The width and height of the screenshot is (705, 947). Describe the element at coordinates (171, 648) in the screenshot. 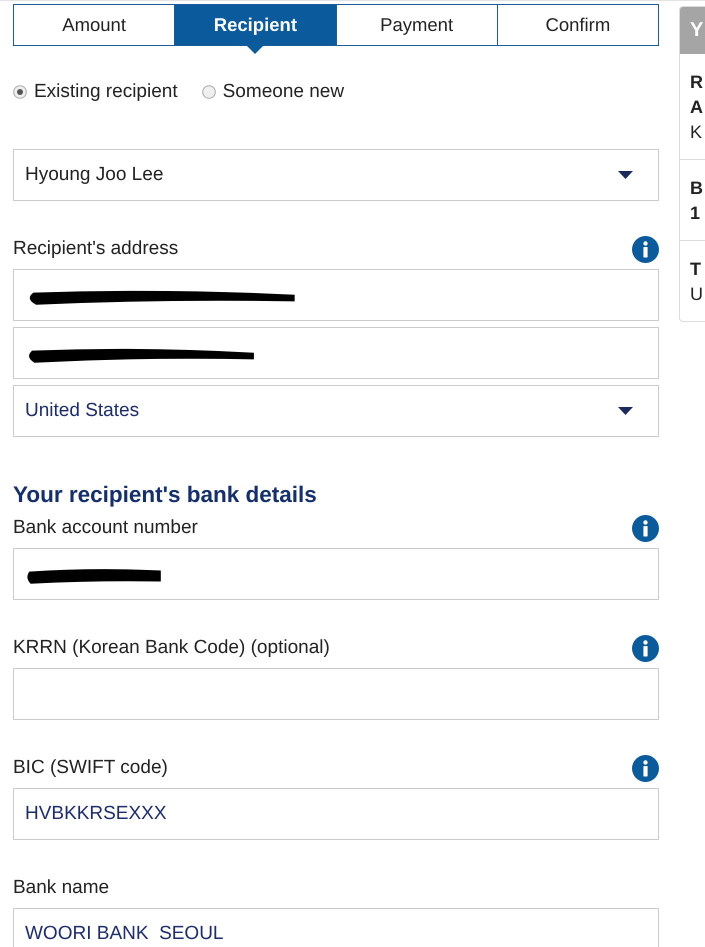

I see `field-label: KRRN (Korean Bank Code) (optional)` at that location.